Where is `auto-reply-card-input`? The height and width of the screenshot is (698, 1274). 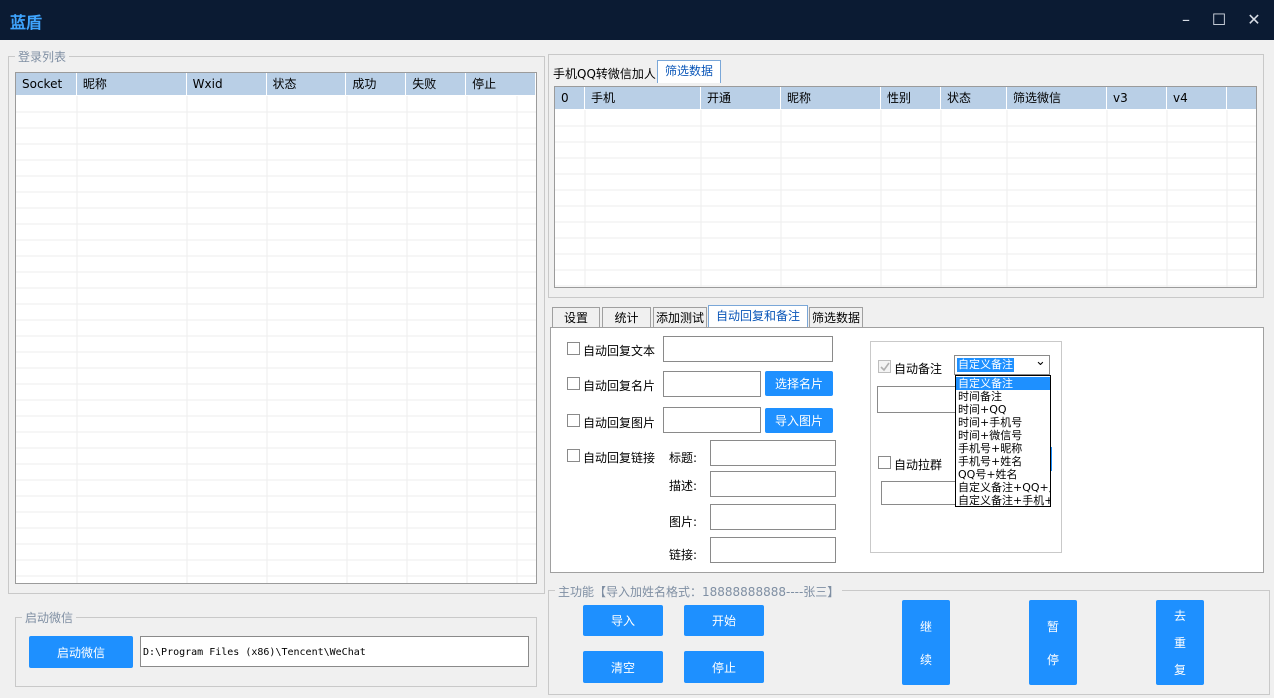
auto-reply-card-input is located at coordinates (712, 384).